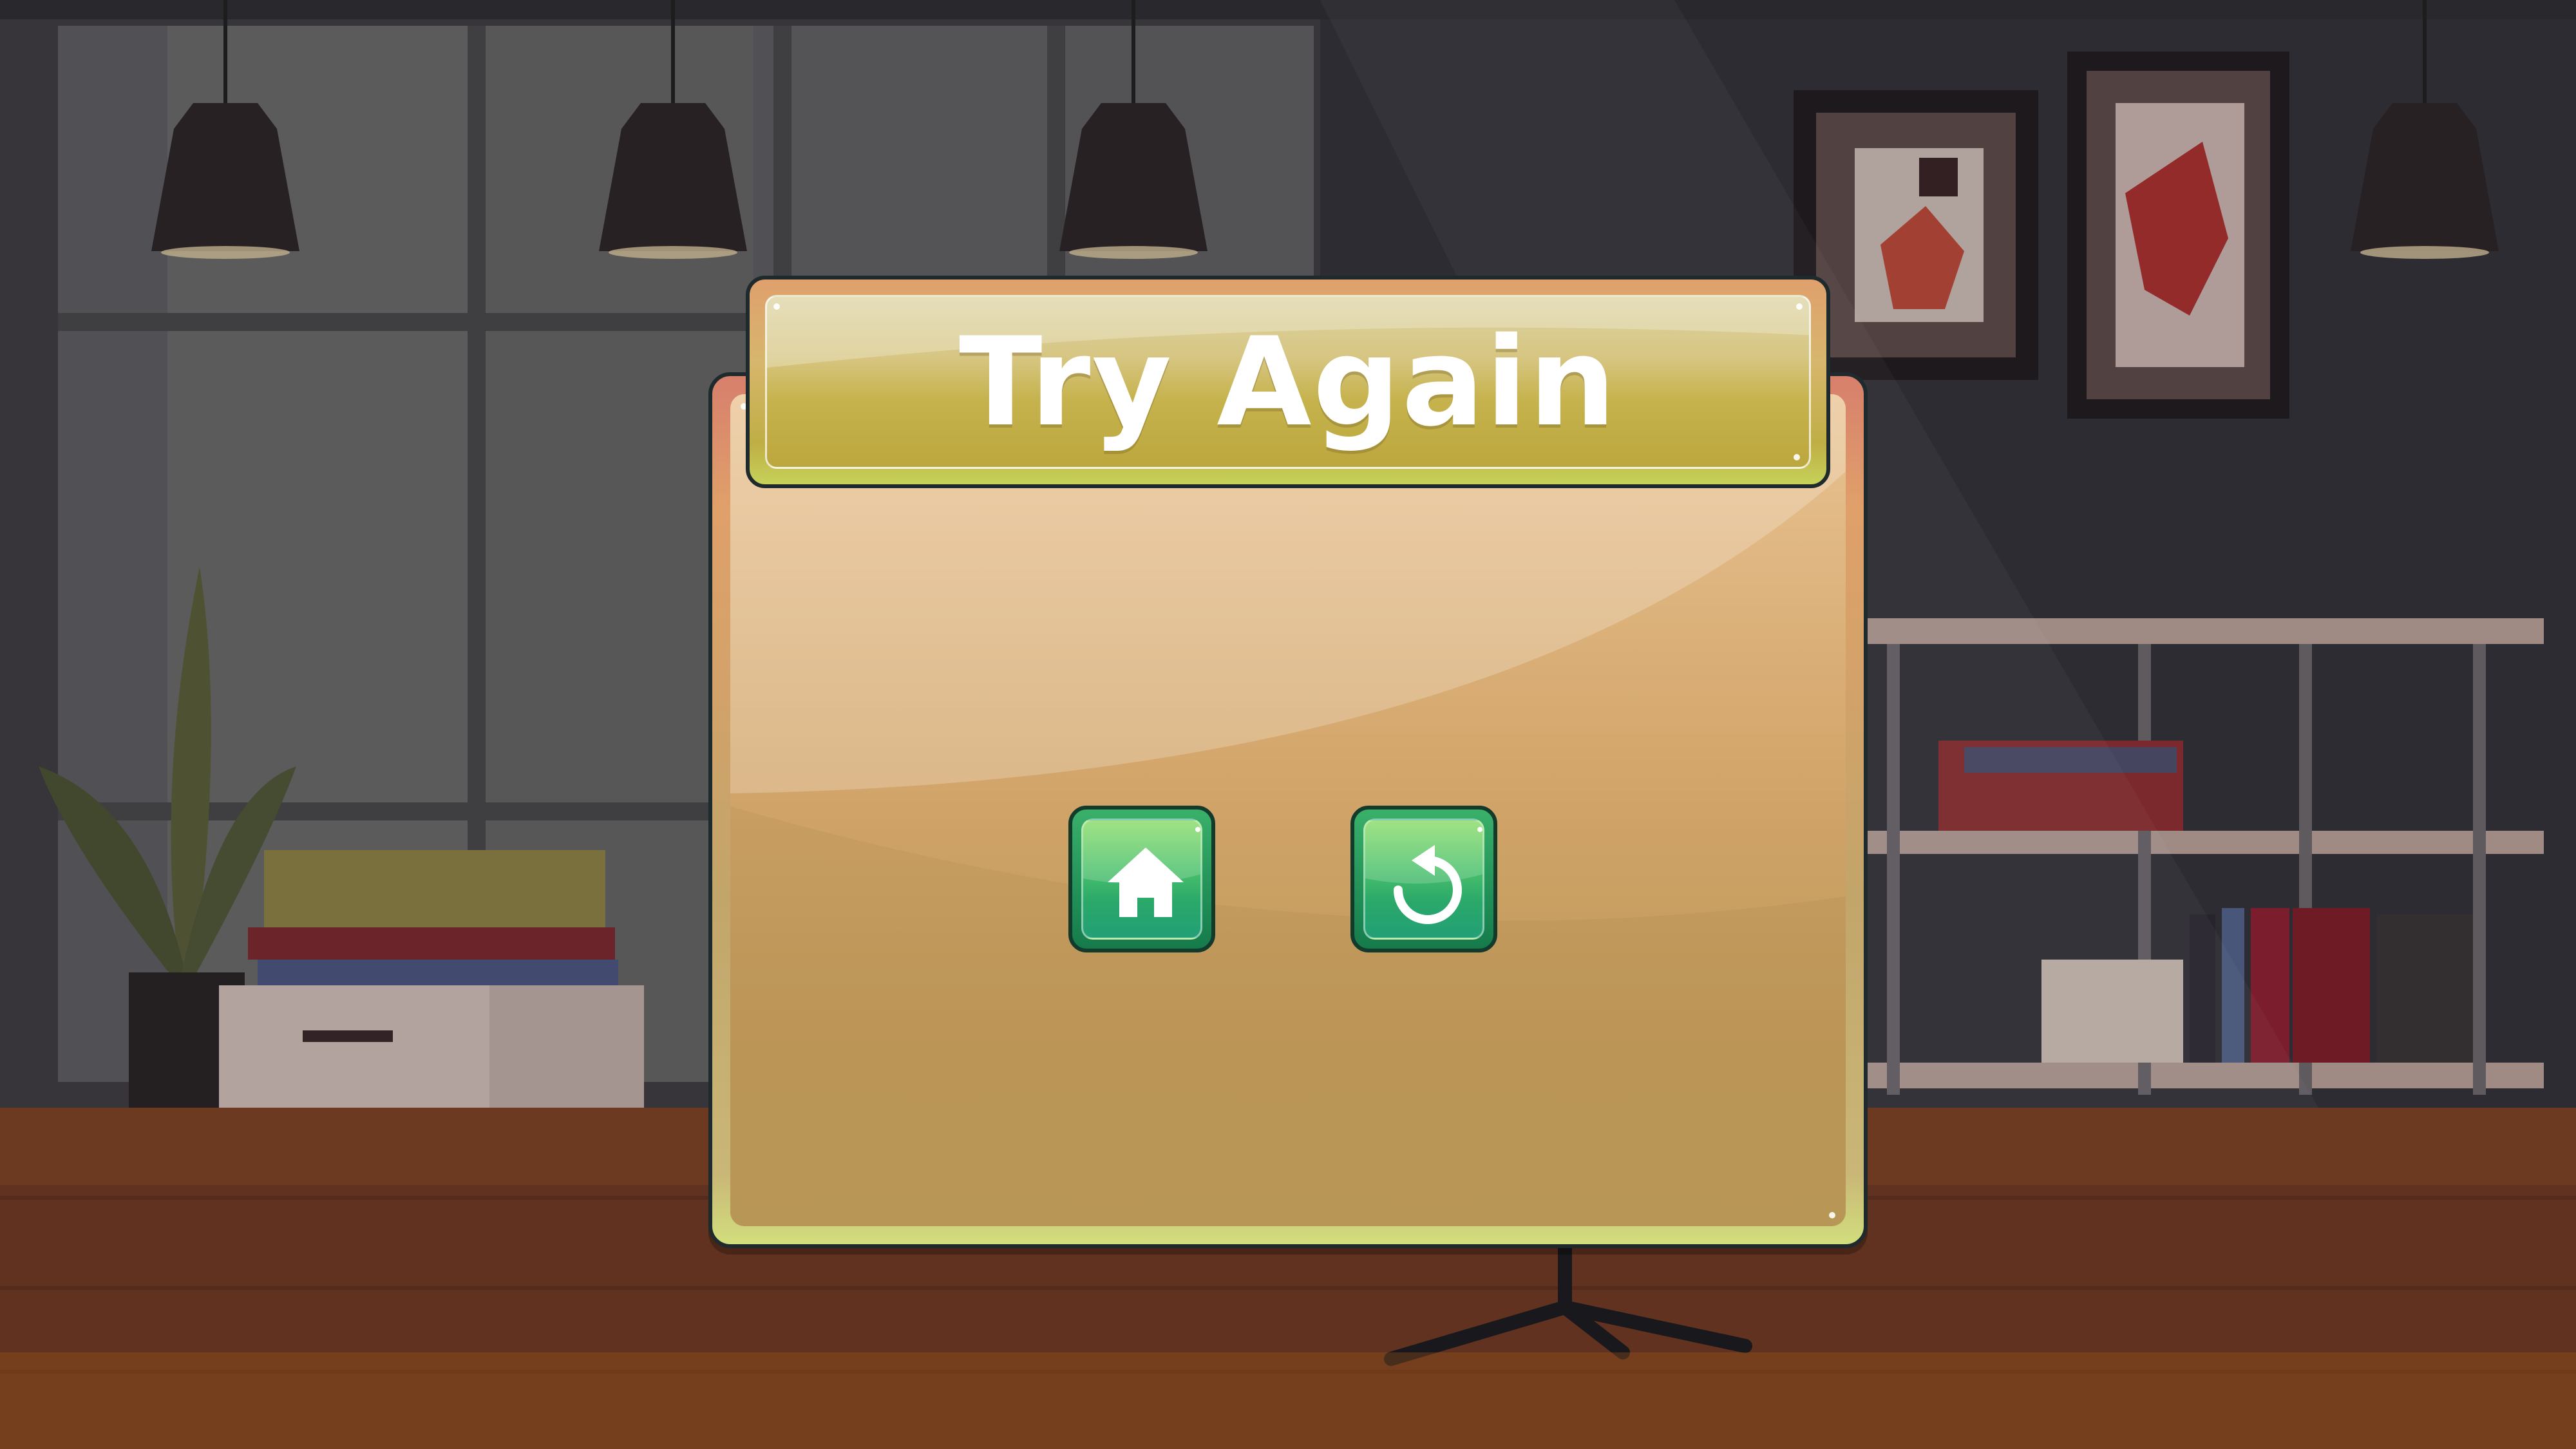 This screenshot has height=1449, width=2576. I want to click on home-icon, so click(1141, 879).